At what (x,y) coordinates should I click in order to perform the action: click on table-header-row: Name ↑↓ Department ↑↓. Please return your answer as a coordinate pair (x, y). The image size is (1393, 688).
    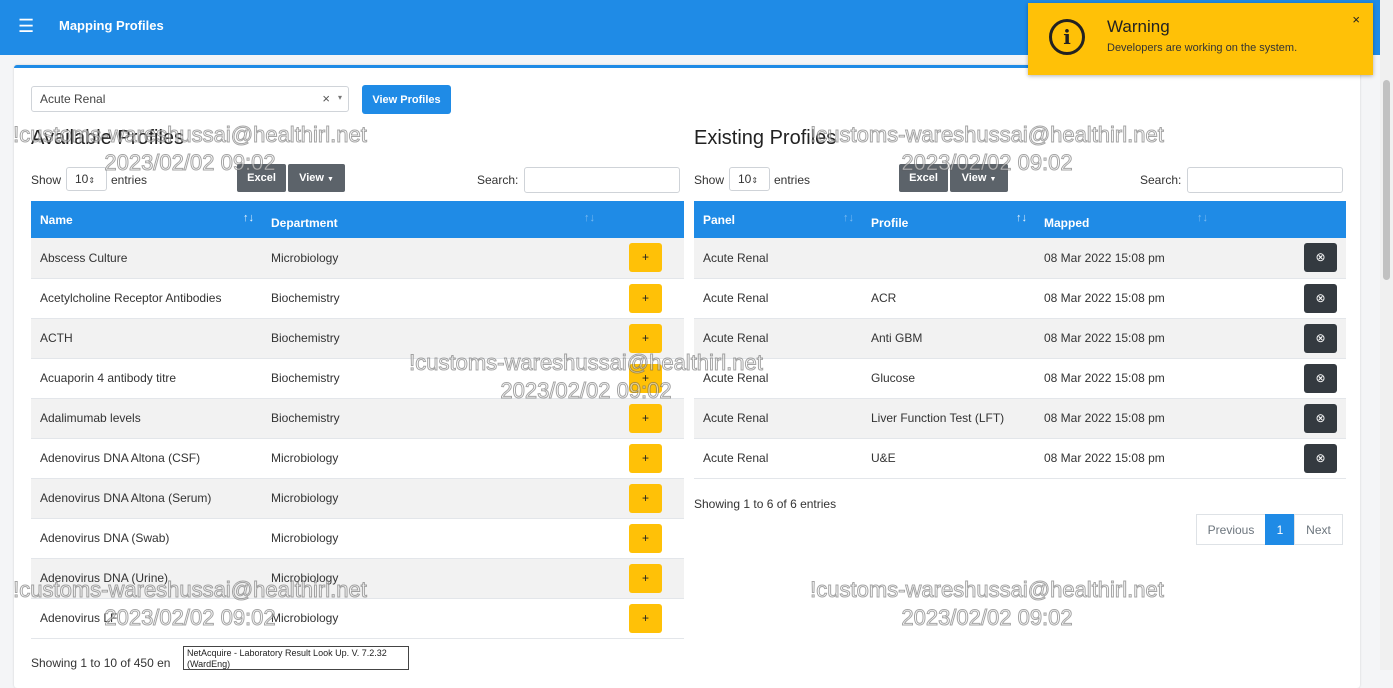
    Looking at the image, I should click on (357, 219).